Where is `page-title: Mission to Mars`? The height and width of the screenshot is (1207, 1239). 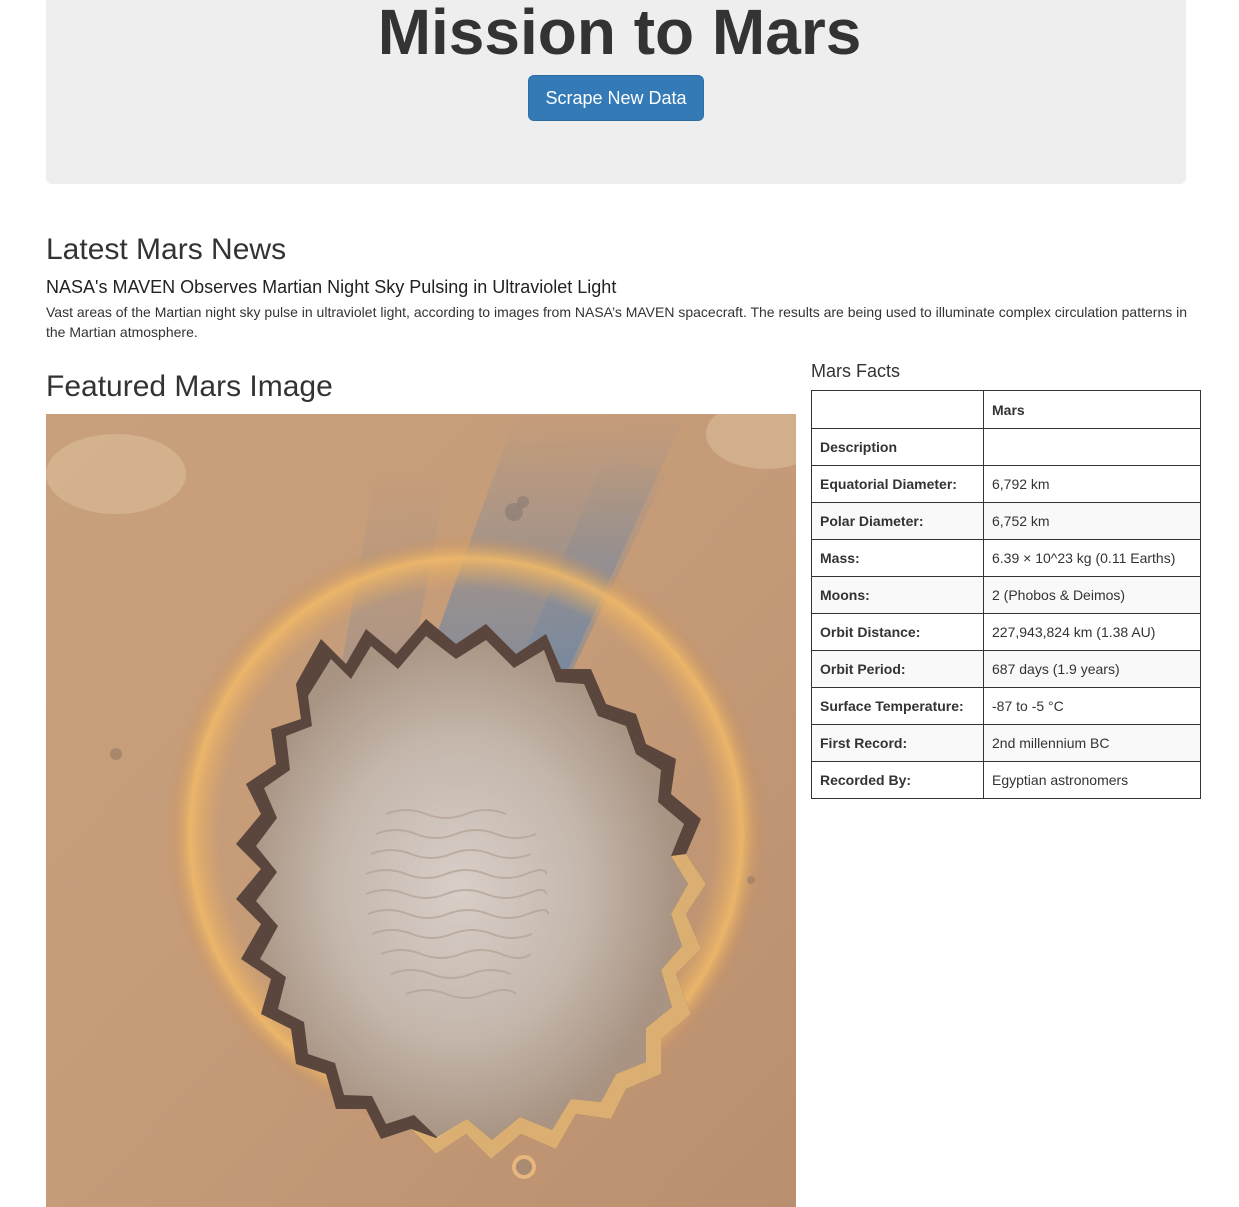
page-title: Mission to Mars is located at coordinates (619, 34).